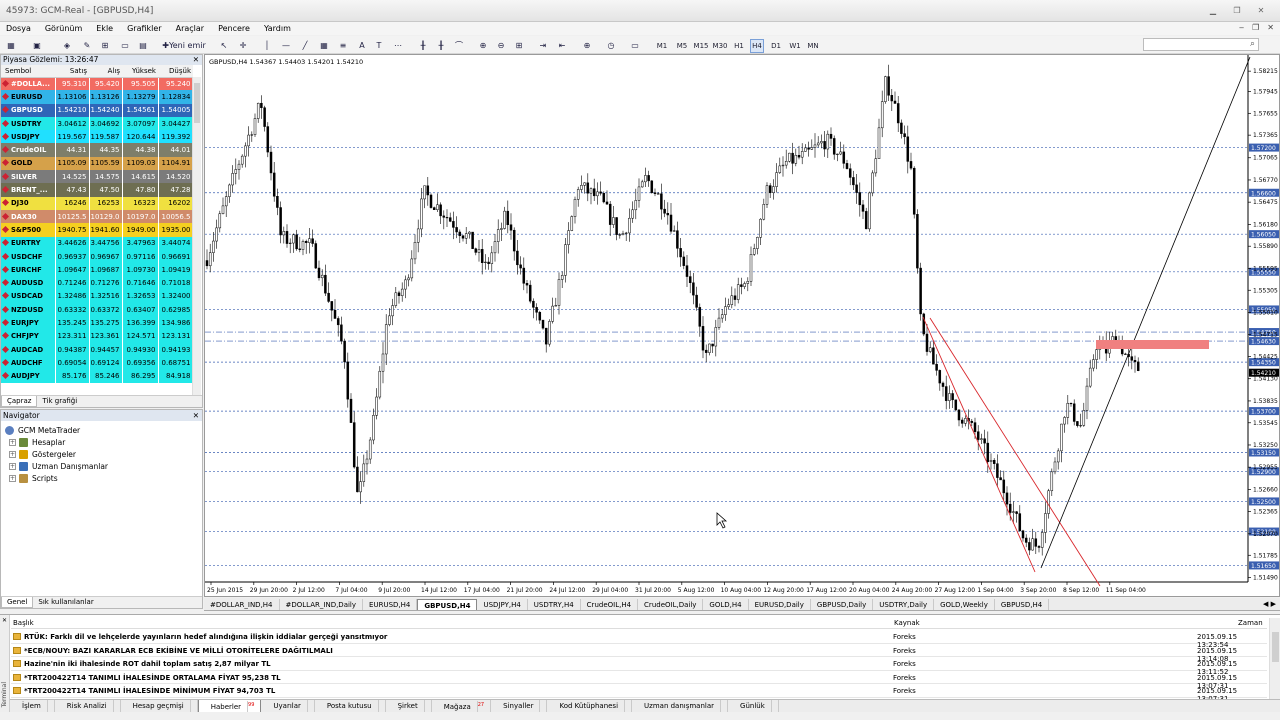 This screenshot has height=720, width=1280. I want to click on minimize-icon: ▁, so click(1213, 11).